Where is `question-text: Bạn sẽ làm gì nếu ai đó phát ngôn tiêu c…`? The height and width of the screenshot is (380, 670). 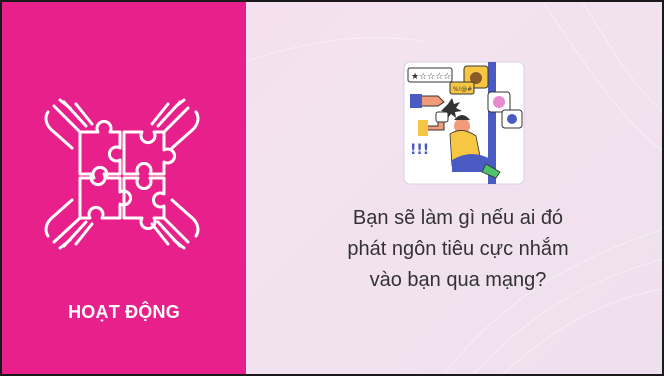
question-text: Bạn sẽ làm gì nếu ai đó phát ngôn tiêu c… is located at coordinates (458, 249).